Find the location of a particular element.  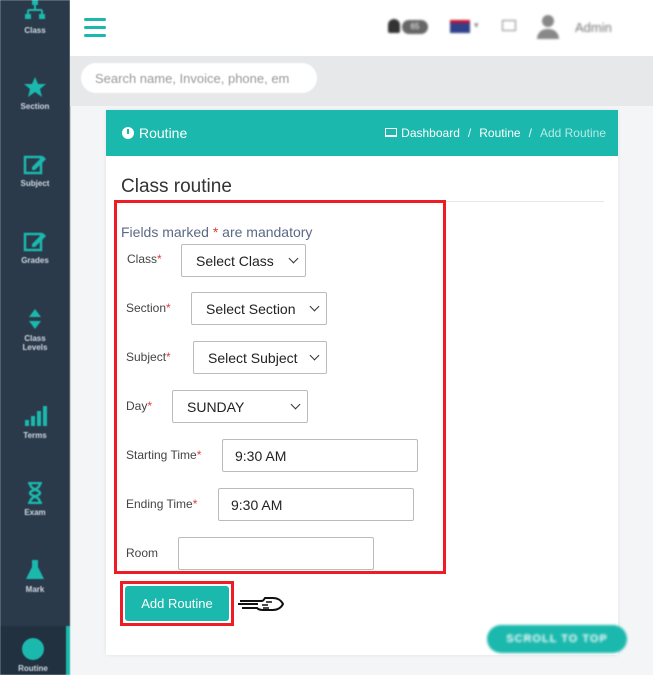

sidebar-item-class: Class is located at coordinates (35, 17).